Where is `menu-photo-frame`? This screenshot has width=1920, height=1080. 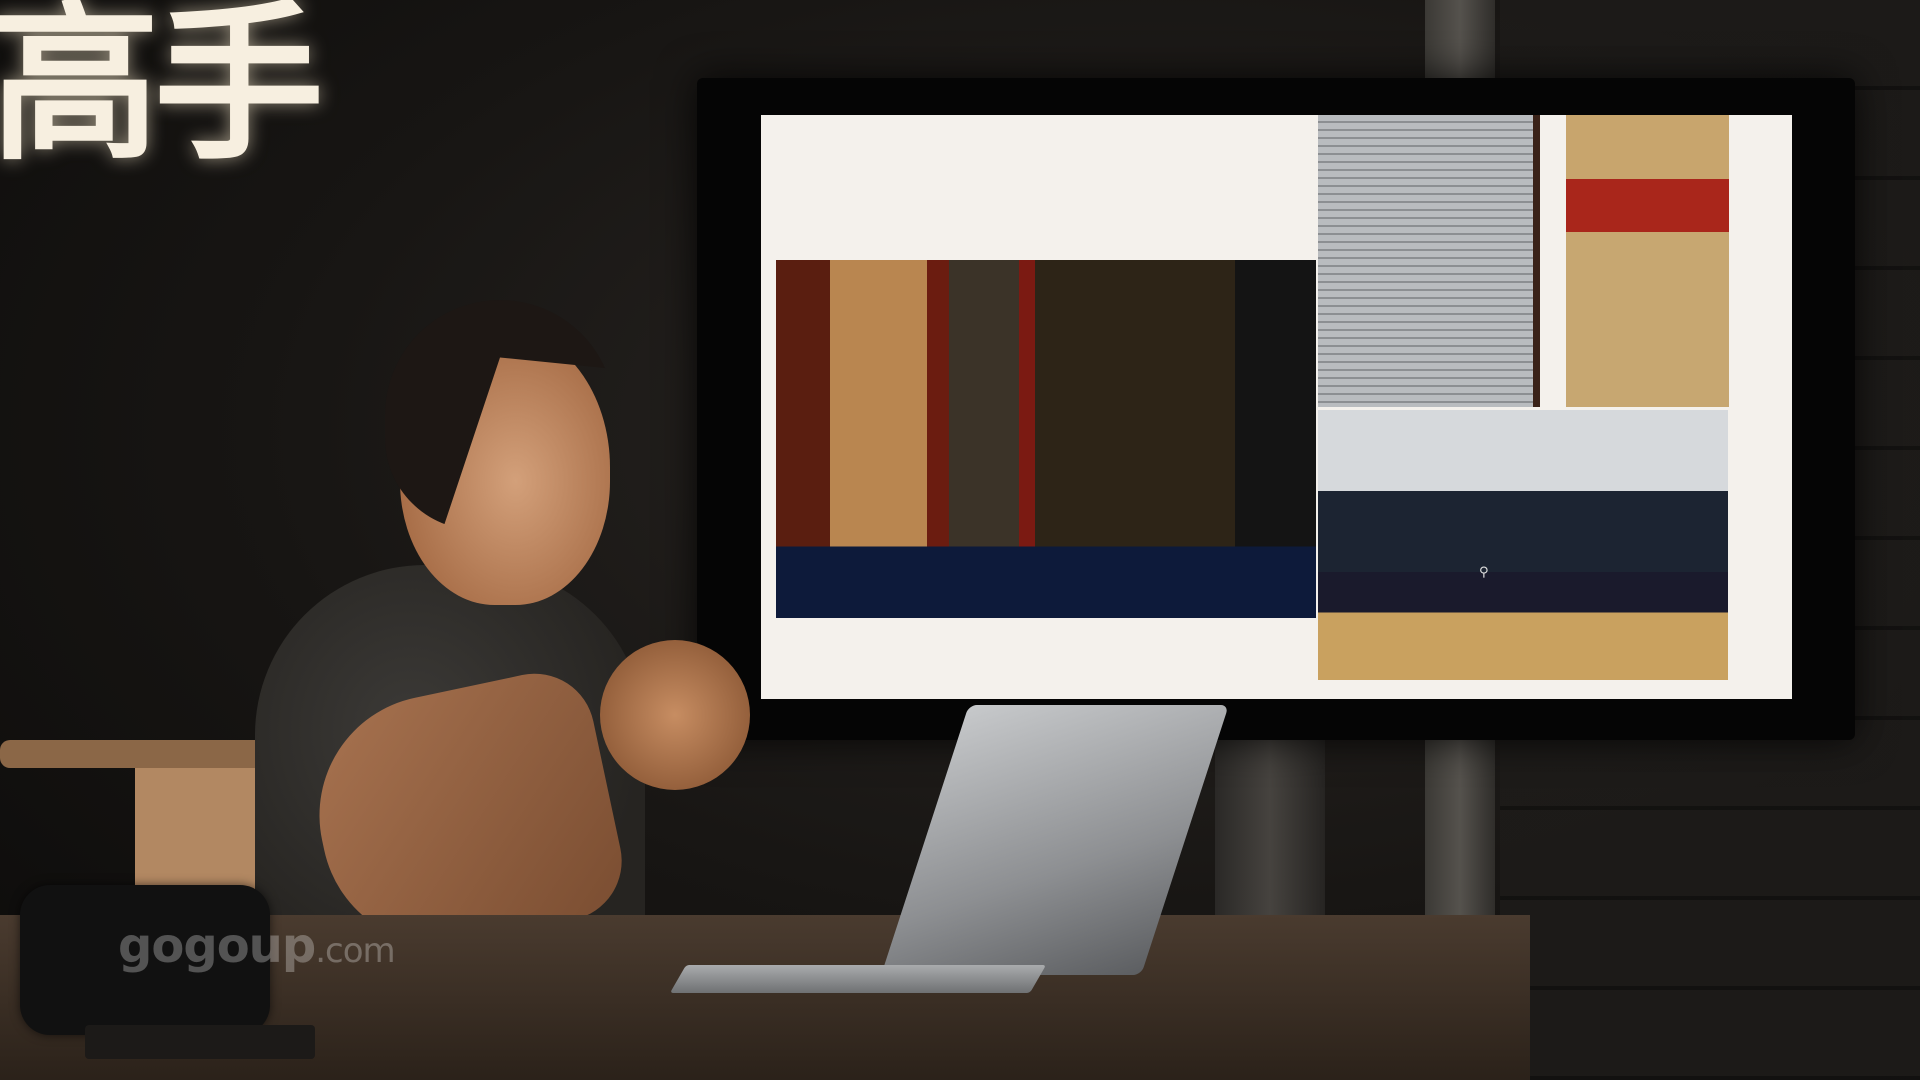
menu-photo-frame is located at coordinates (1536, 261).